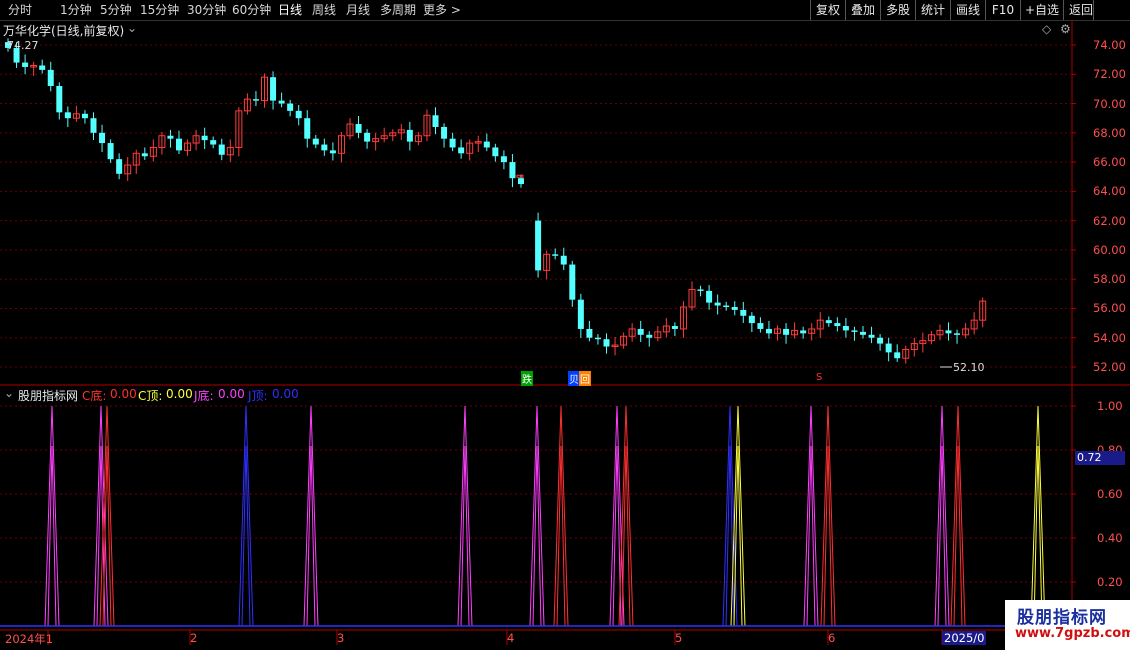 This screenshot has width=1130, height=650. Describe the element at coordinates (520, 176) in the screenshot. I see `candle-up` at that location.